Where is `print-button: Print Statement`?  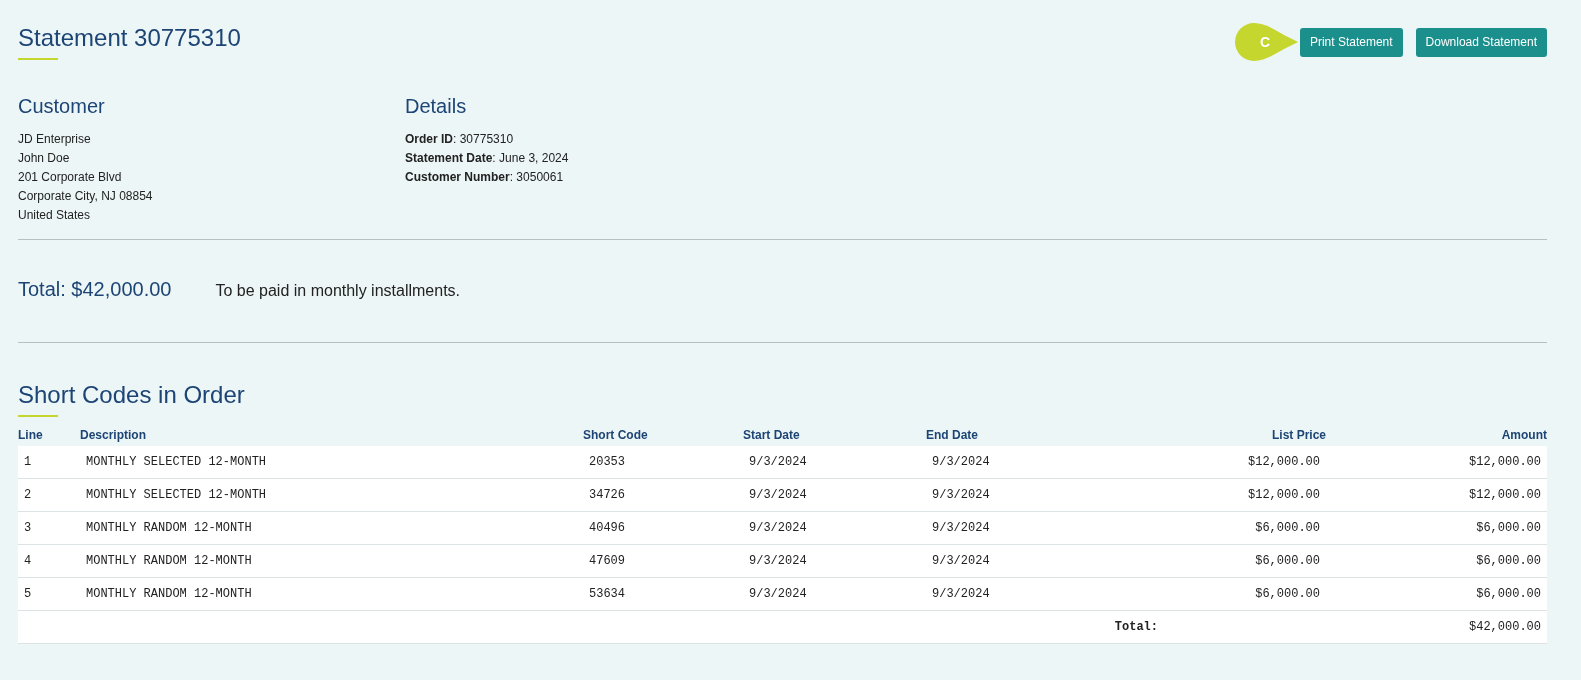
print-button: Print Statement is located at coordinates (1351, 42).